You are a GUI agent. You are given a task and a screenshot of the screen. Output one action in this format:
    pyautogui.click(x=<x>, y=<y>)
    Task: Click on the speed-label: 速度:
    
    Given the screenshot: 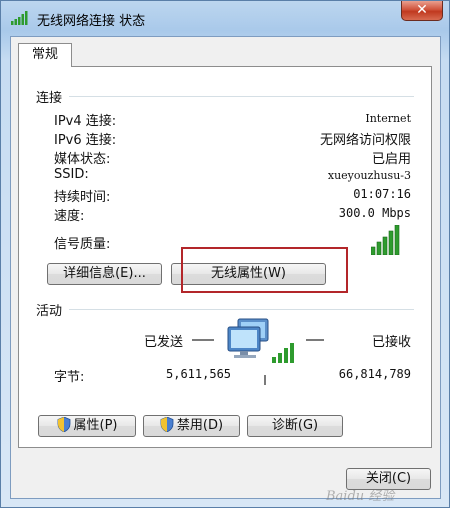 What is the action you would take?
    pyautogui.click(x=69, y=216)
    